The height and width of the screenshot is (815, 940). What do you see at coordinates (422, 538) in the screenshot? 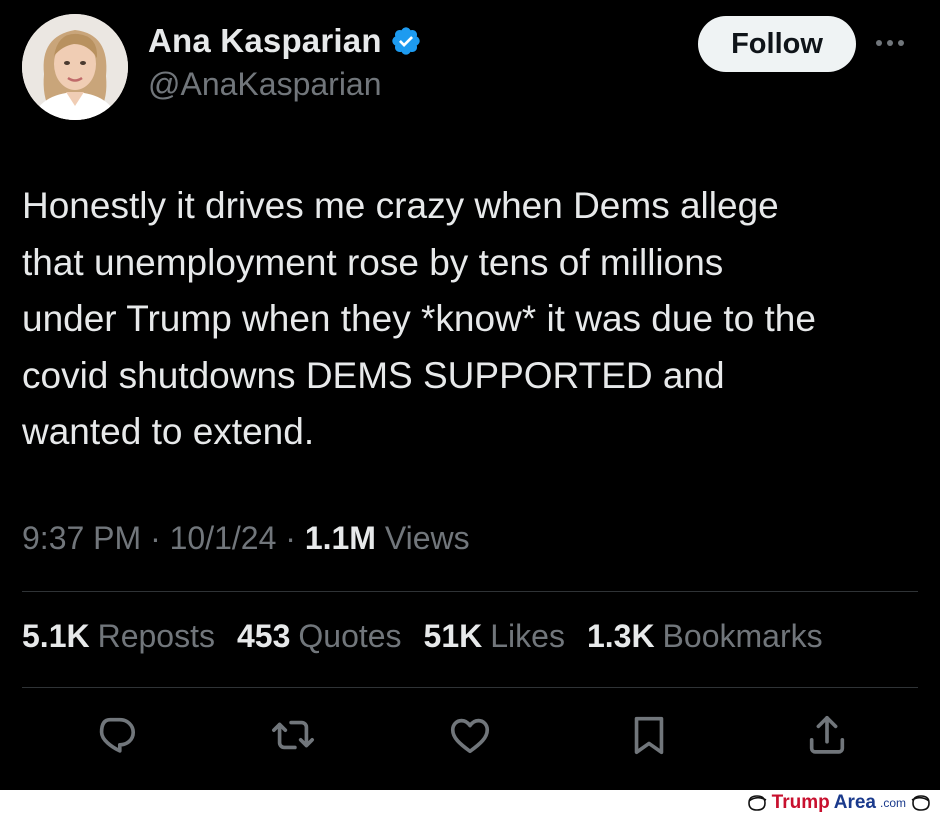
I see `views-label: Views` at bounding box center [422, 538].